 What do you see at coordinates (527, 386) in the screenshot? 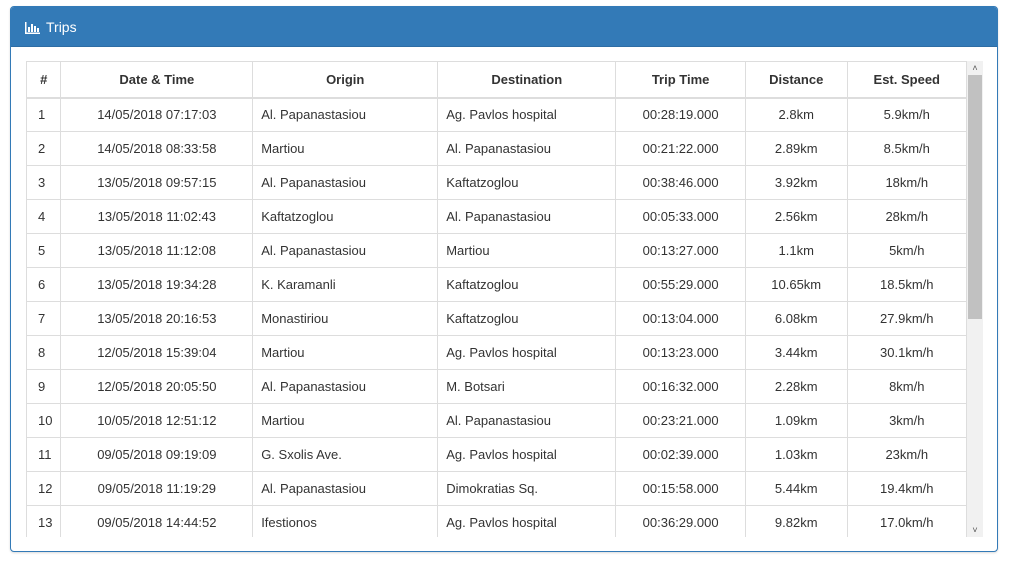
I see `cell-destination: M. Botsari` at bounding box center [527, 386].